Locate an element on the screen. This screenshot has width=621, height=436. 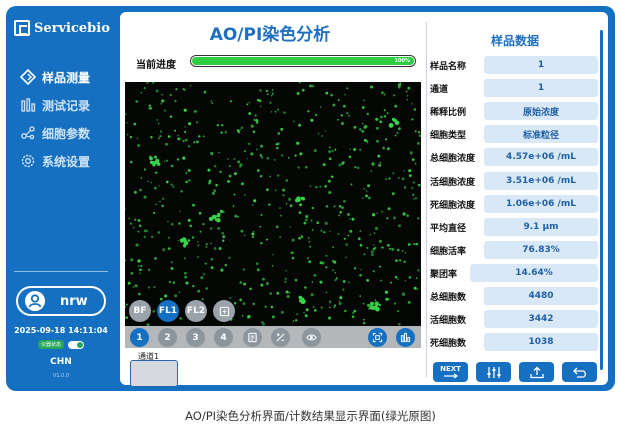
sample-row-label: 死细胞浓度 is located at coordinates (453, 205).